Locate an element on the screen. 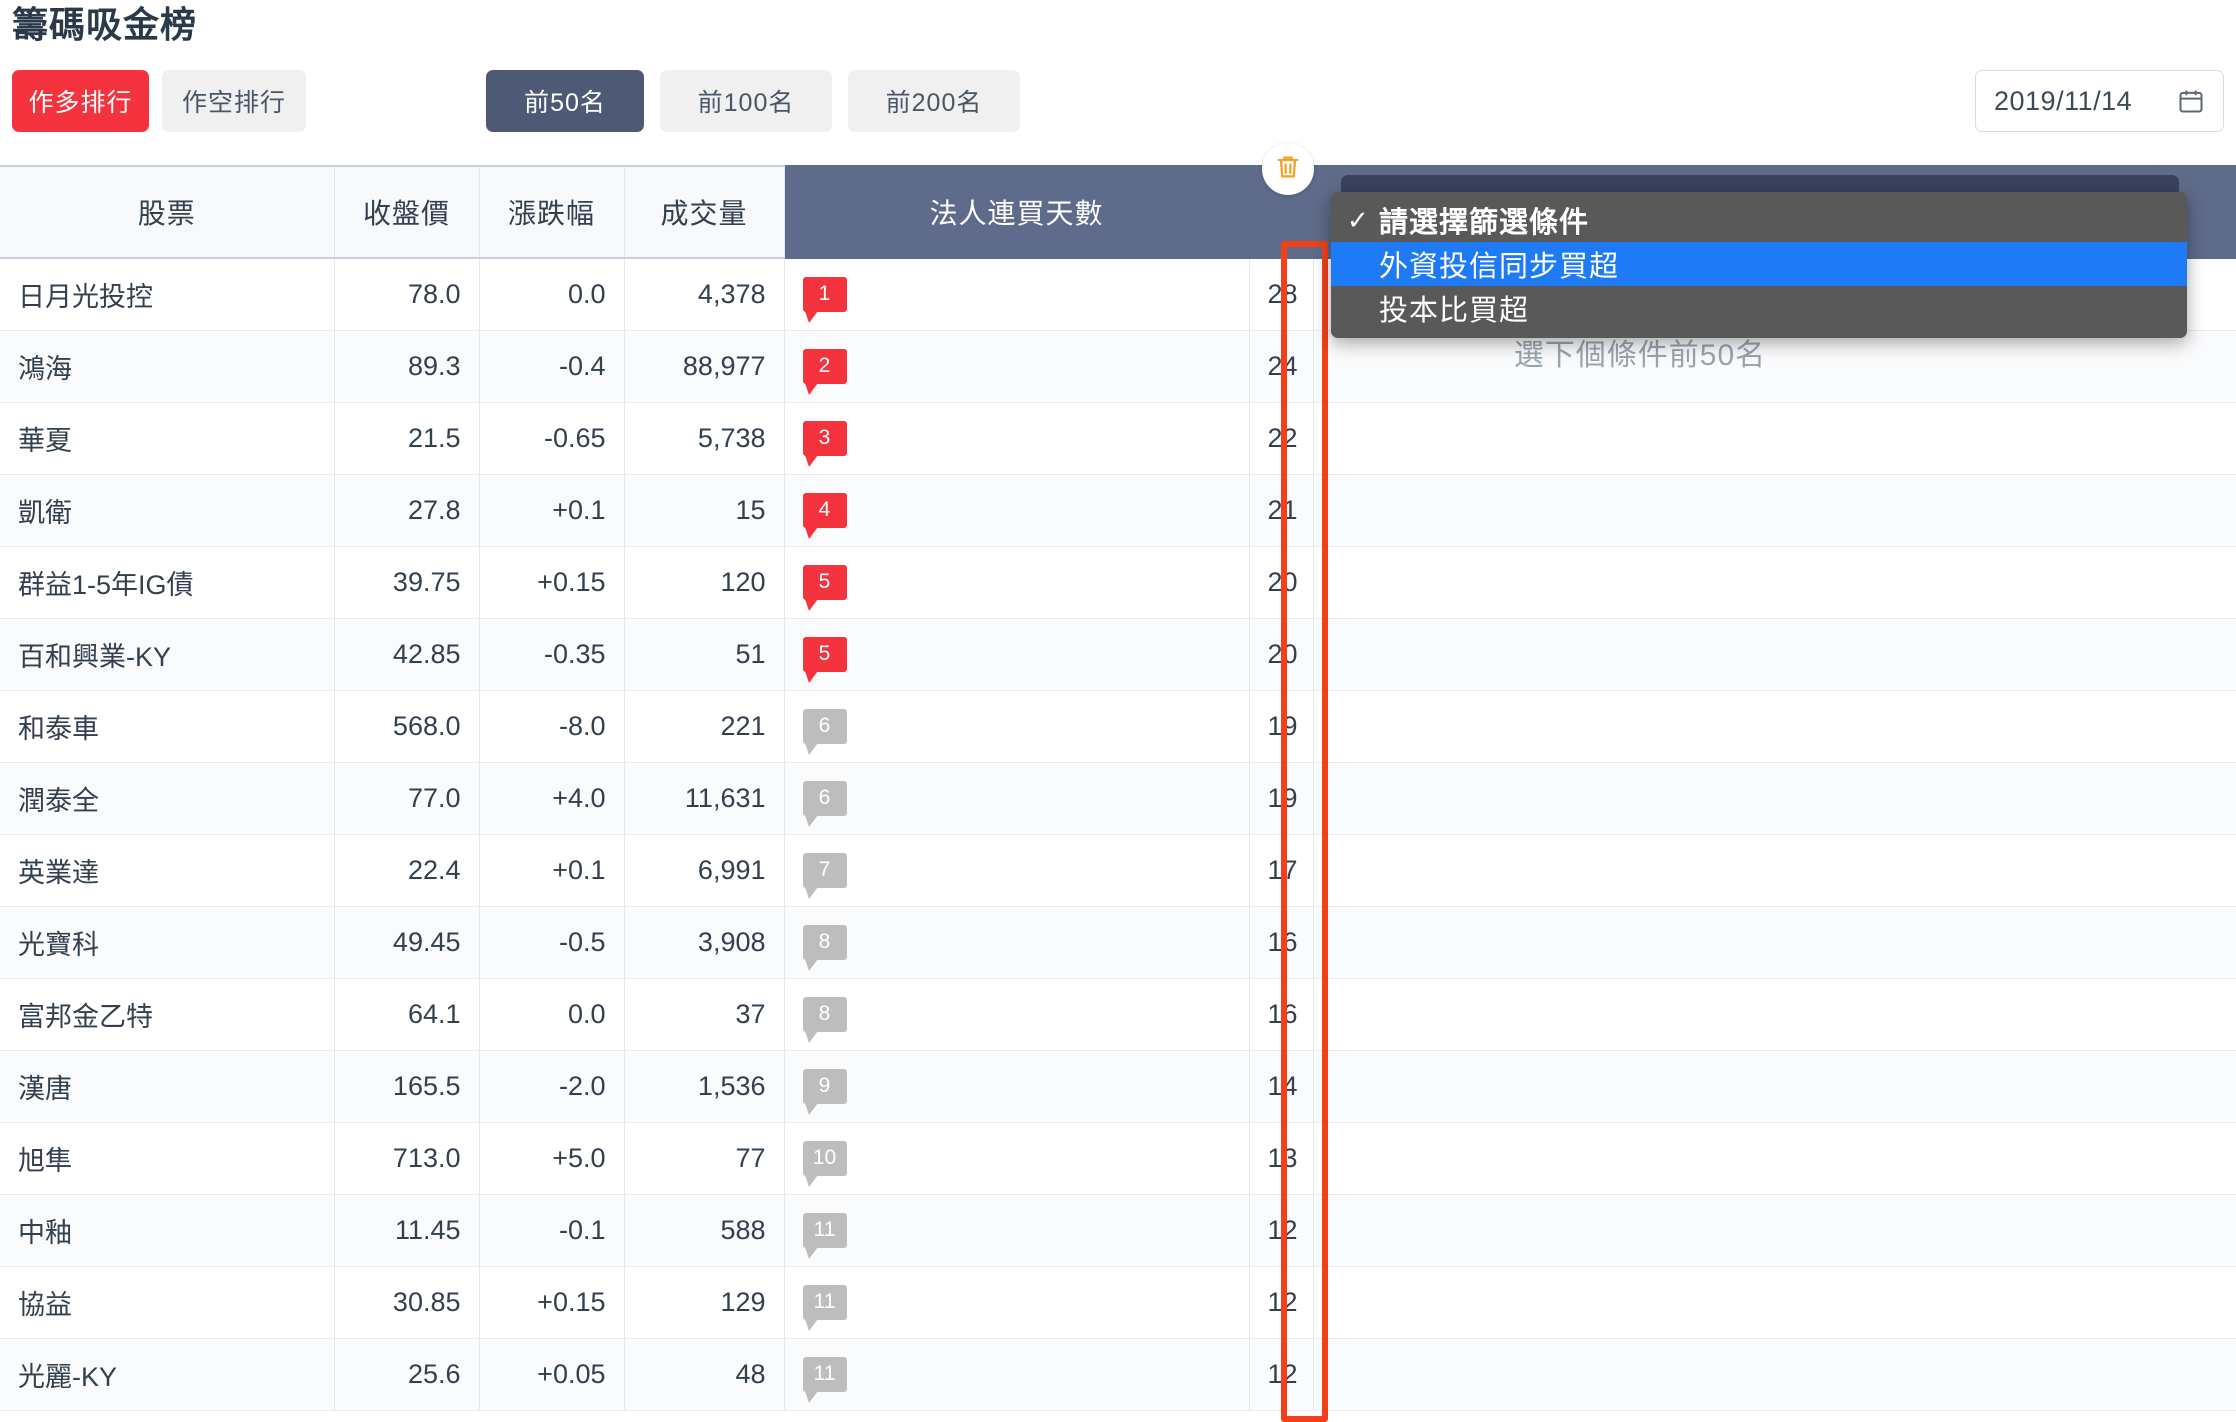 The width and height of the screenshot is (2236, 1422). cell-days: 21 is located at coordinates (1281, 510).